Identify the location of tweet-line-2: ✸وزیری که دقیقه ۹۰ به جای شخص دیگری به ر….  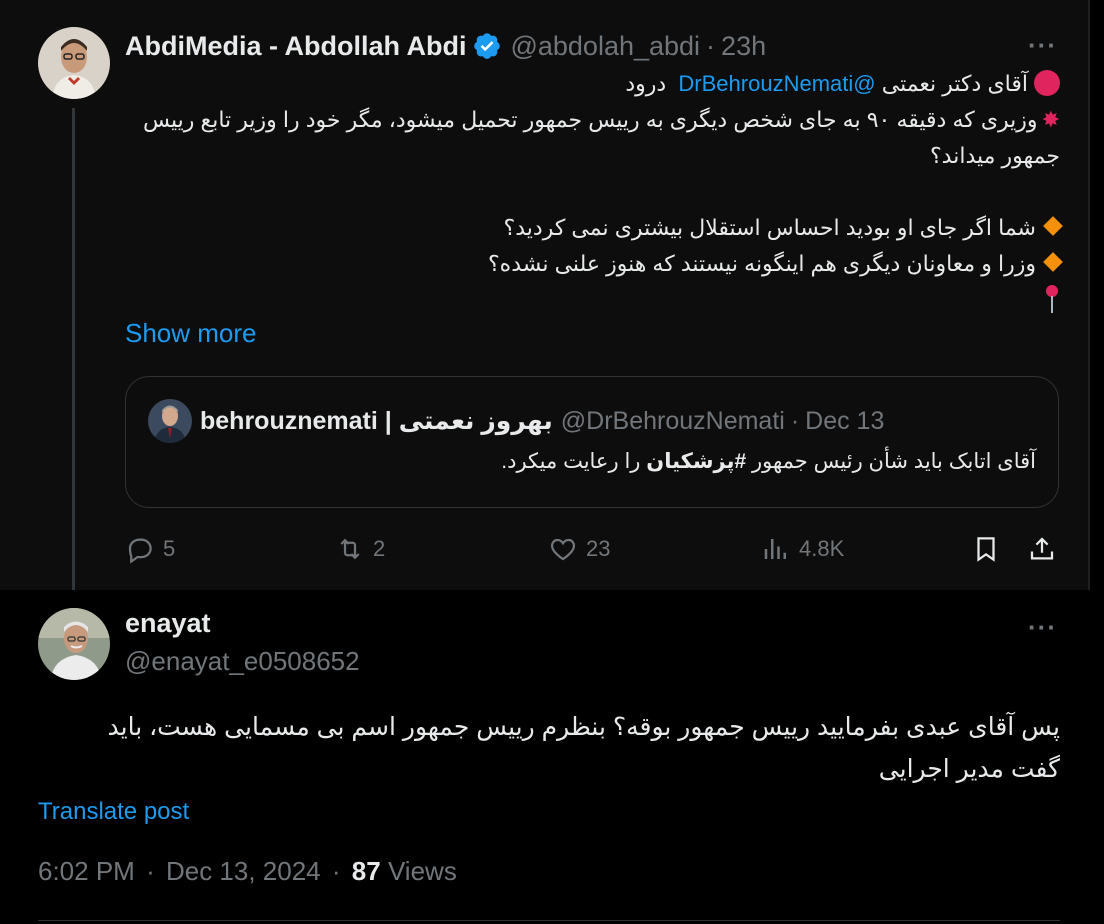
(592, 138).